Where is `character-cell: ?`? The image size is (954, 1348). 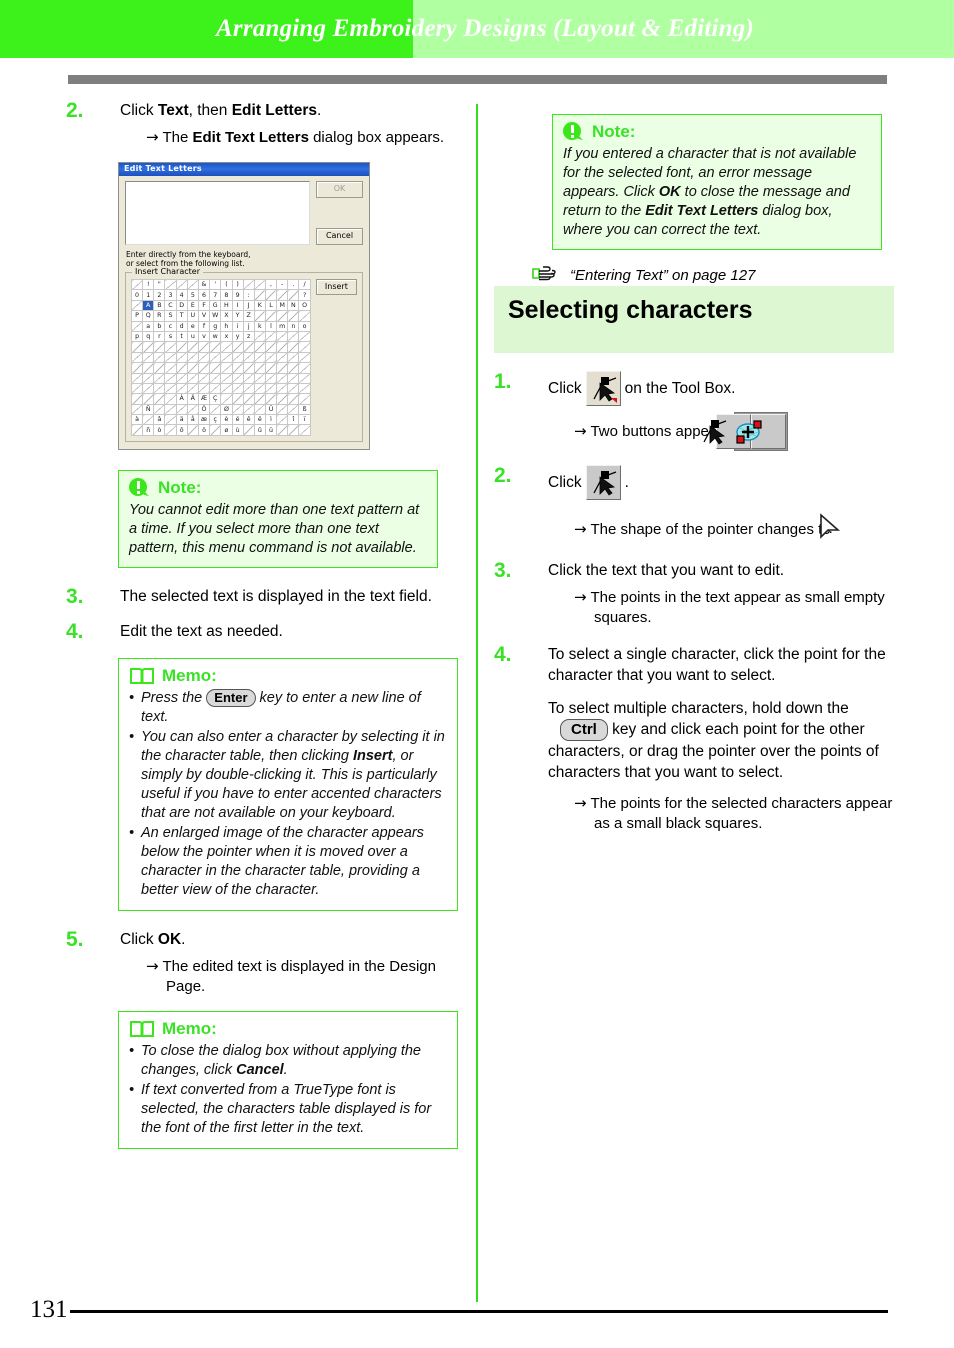 character-cell: ? is located at coordinates (304, 295).